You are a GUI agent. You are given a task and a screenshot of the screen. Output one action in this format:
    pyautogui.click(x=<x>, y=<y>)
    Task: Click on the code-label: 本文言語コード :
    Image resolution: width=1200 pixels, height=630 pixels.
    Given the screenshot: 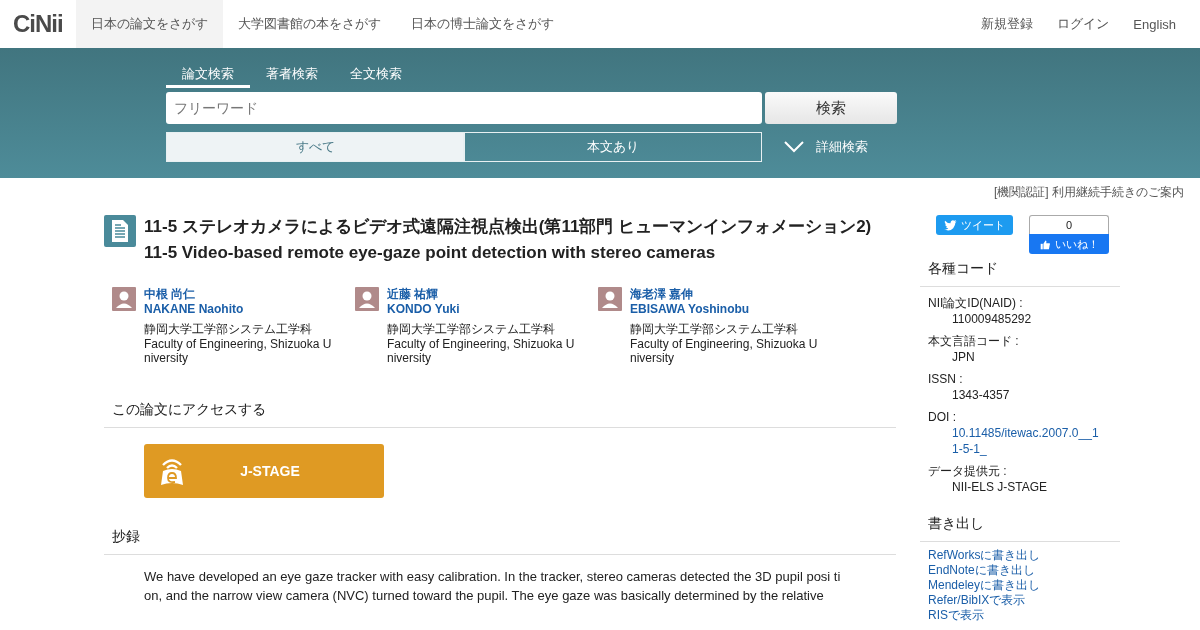 What is the action you would take?
    pyautogui.click(x=974, y=341)
    